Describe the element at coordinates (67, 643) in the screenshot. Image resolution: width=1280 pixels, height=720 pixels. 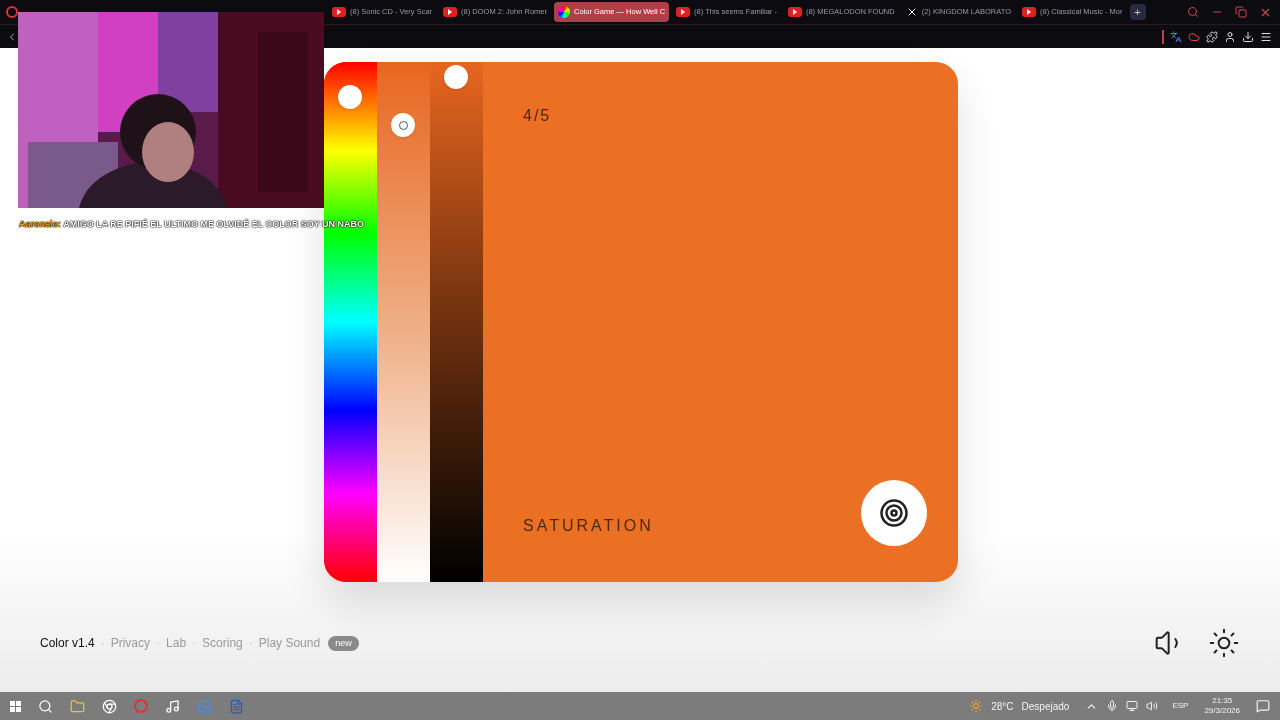
I see `footer-link: Color v1.4` at that location.